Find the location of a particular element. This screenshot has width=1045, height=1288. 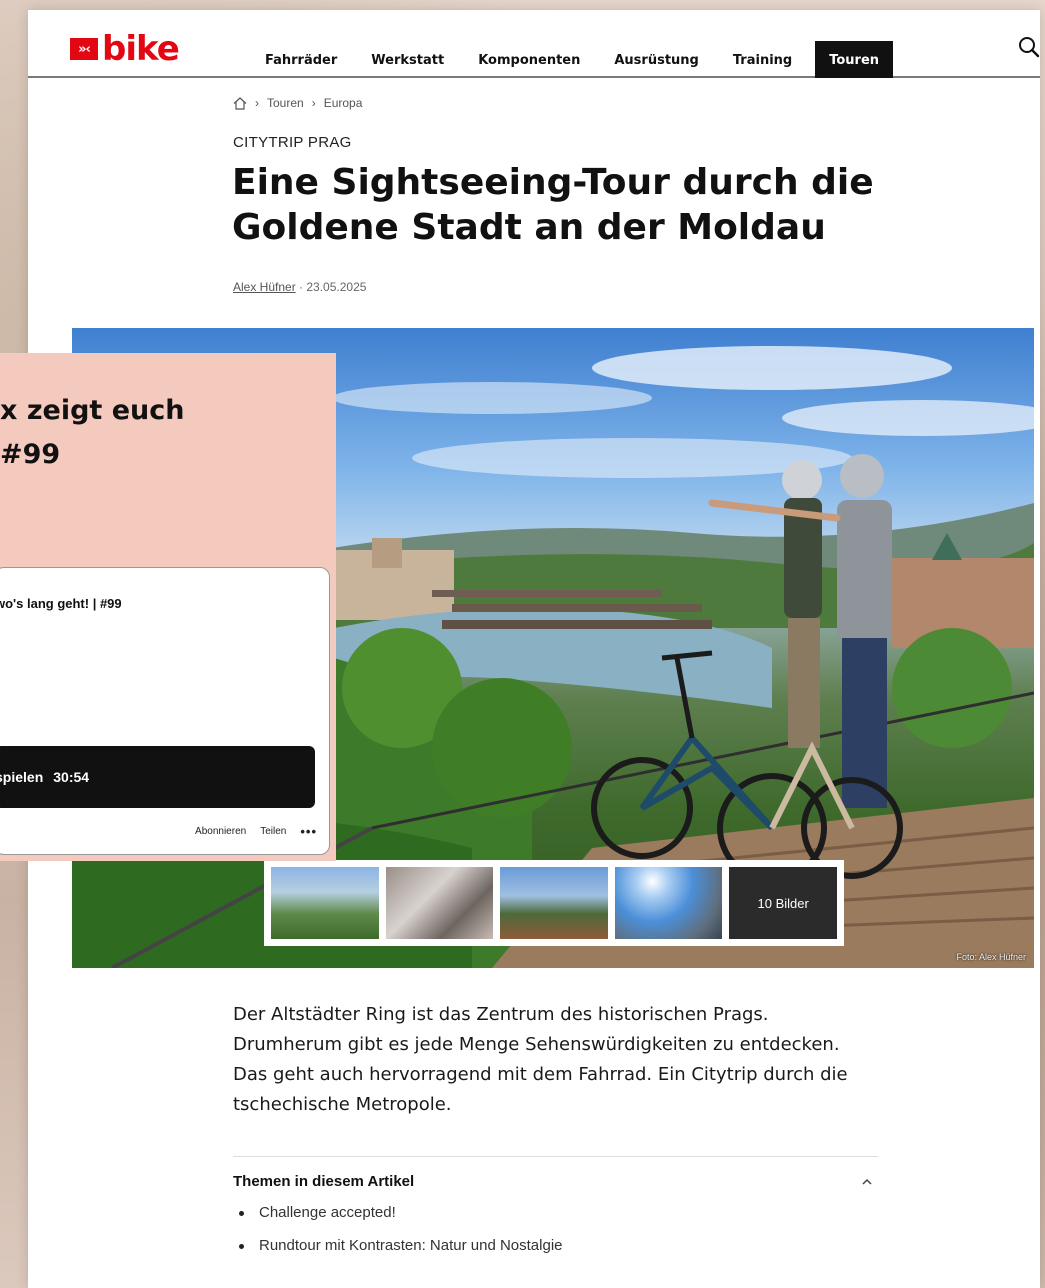

play-button: spielen 30:54 is located at coordinates (157, 777).